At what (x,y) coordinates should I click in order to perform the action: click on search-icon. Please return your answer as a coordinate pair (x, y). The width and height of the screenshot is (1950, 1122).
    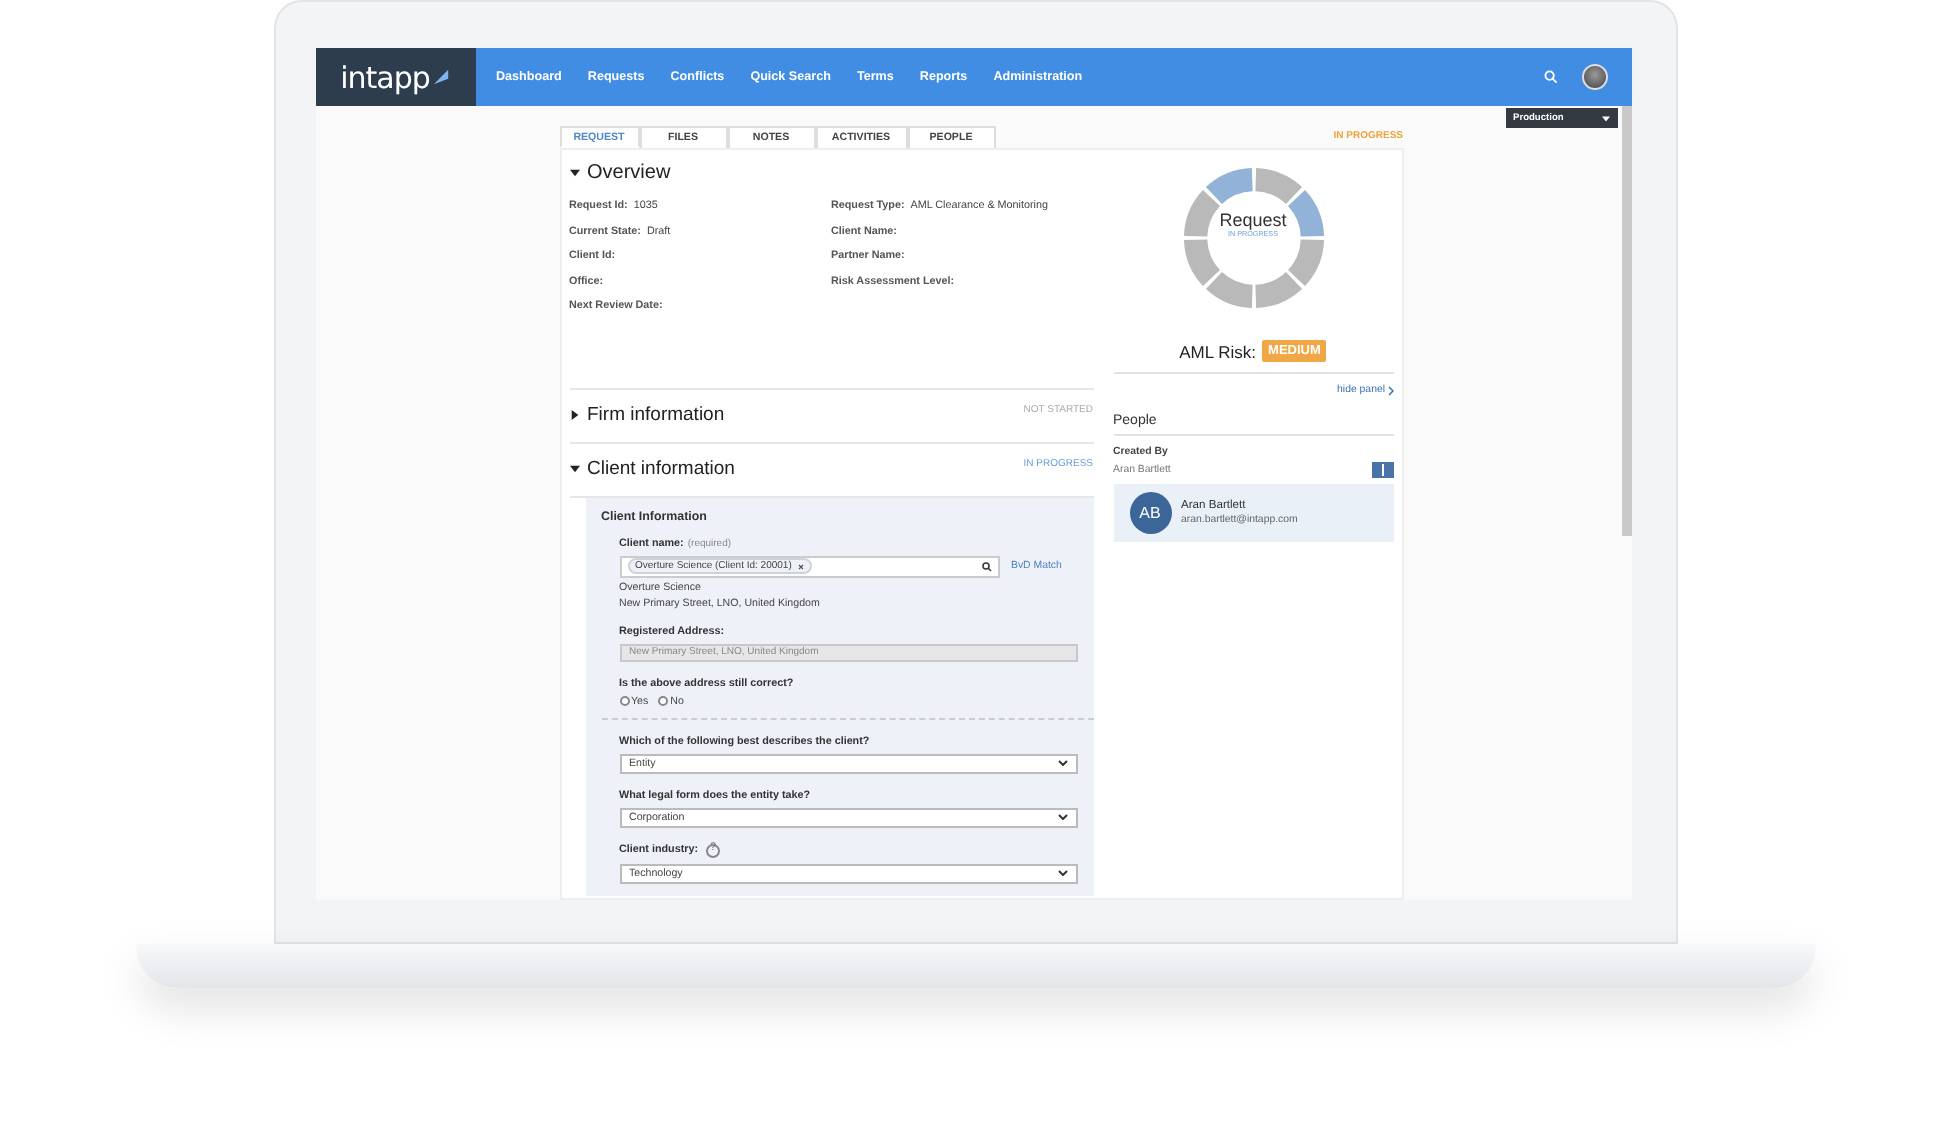
    Looking at the image, I should click on (986, 566).